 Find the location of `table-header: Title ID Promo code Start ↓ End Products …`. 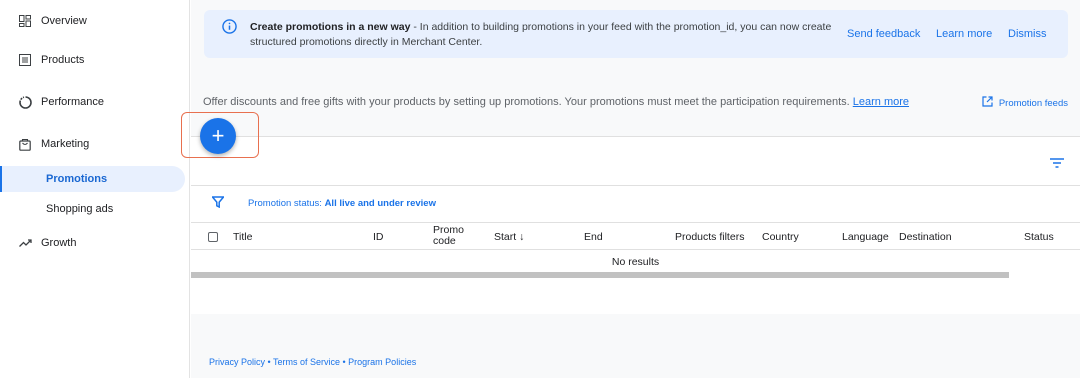

table-header: Title ID Promo code Start ↓ End Products … is located at coordinates (635, 236).